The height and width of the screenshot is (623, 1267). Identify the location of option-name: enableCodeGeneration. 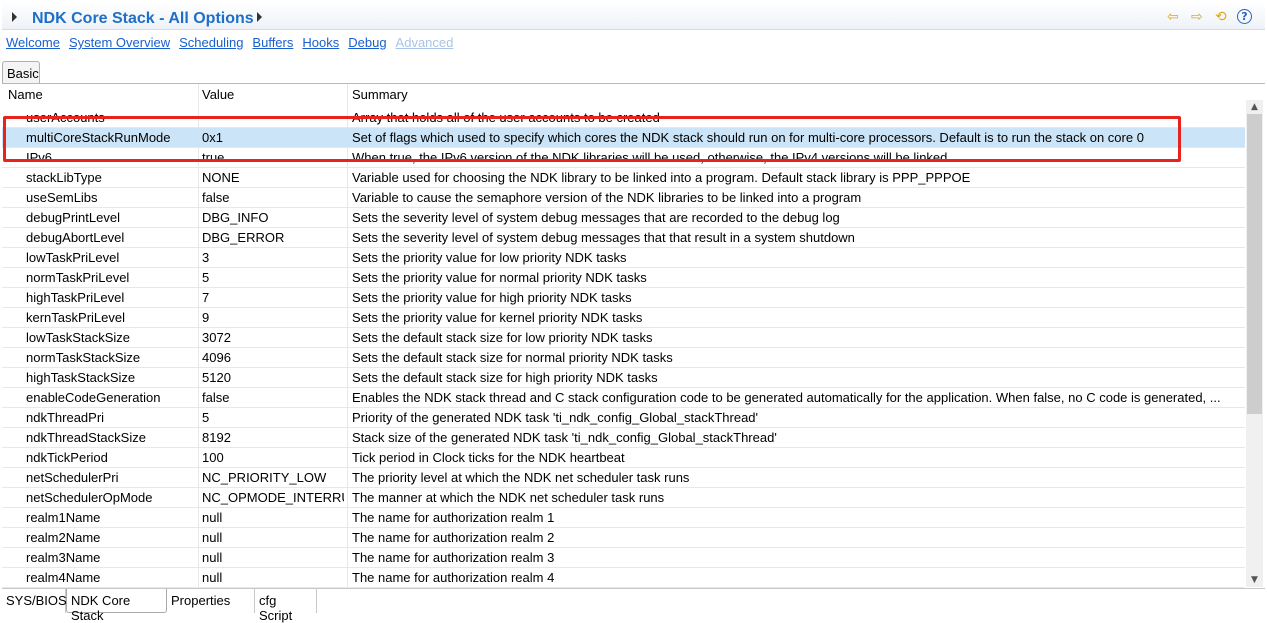
(93, 397).